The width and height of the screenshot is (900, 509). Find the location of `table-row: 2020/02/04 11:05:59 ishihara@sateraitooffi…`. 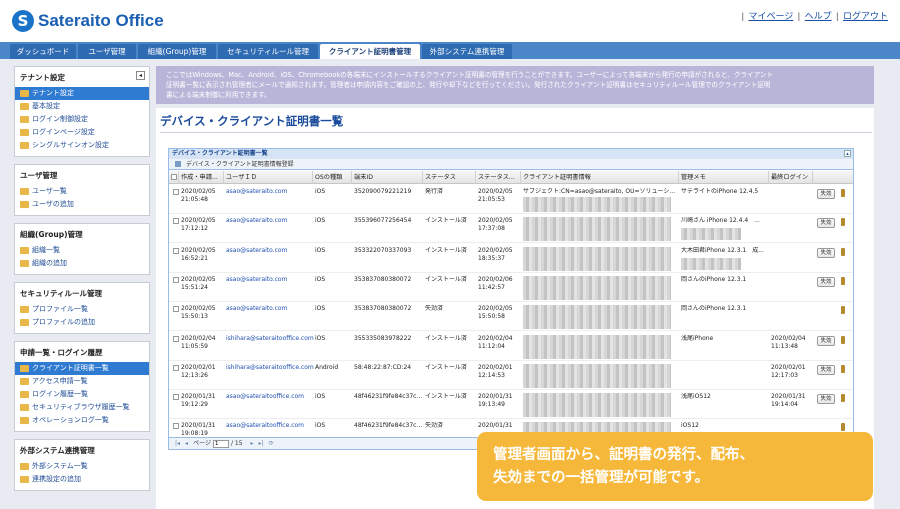

table-row: 2020/02/04 11:05:59 ishihara@sateraitooffi… is located at coordinates (511, 346).